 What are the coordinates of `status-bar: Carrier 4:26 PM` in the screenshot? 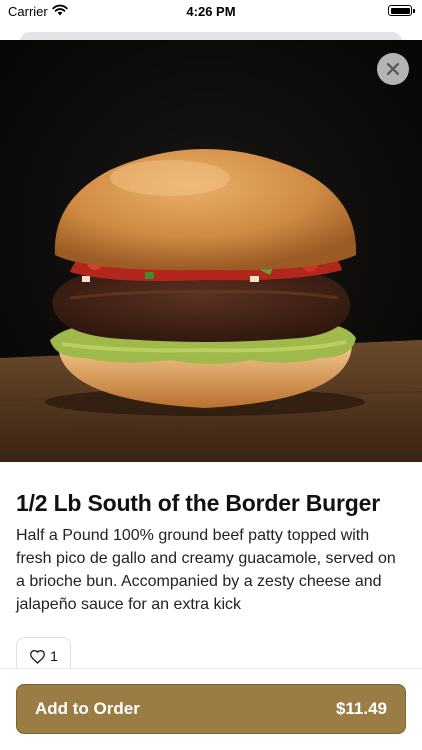 It's located at (211, 12).